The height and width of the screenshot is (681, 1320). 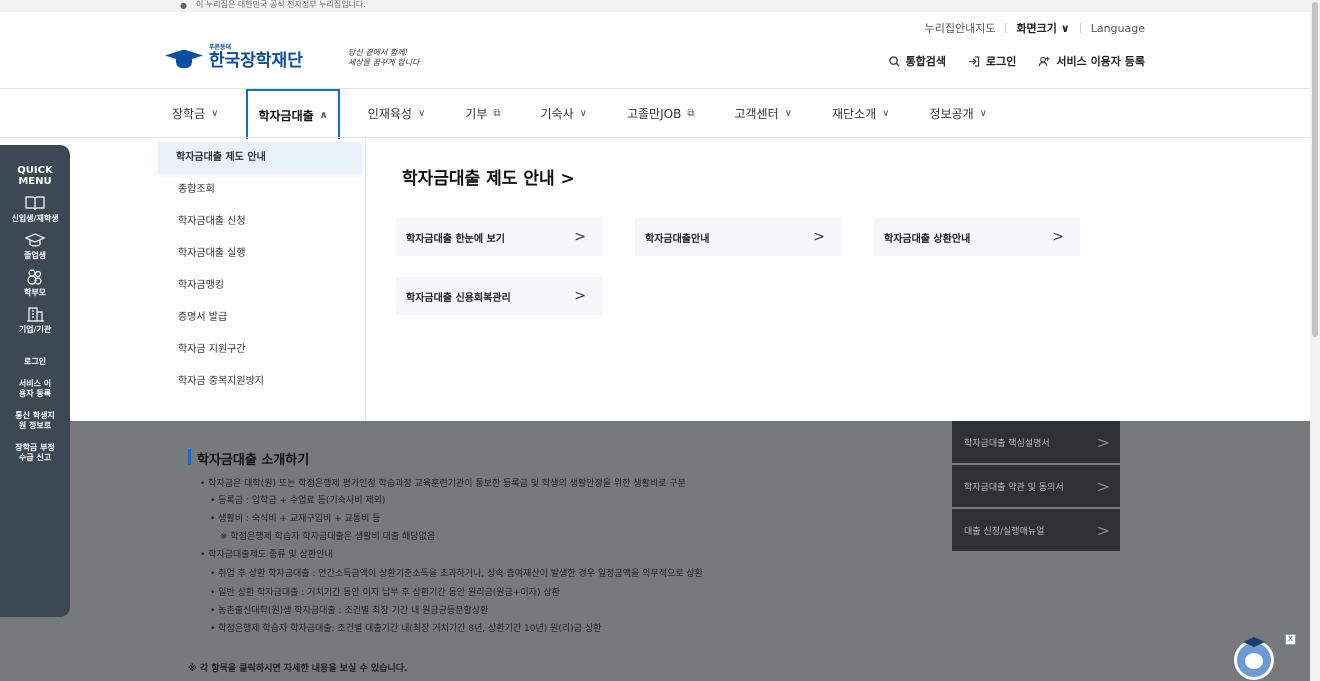 I want to click on screen-size-button: 화면크기 ∨, so click(x=1042, y=28).